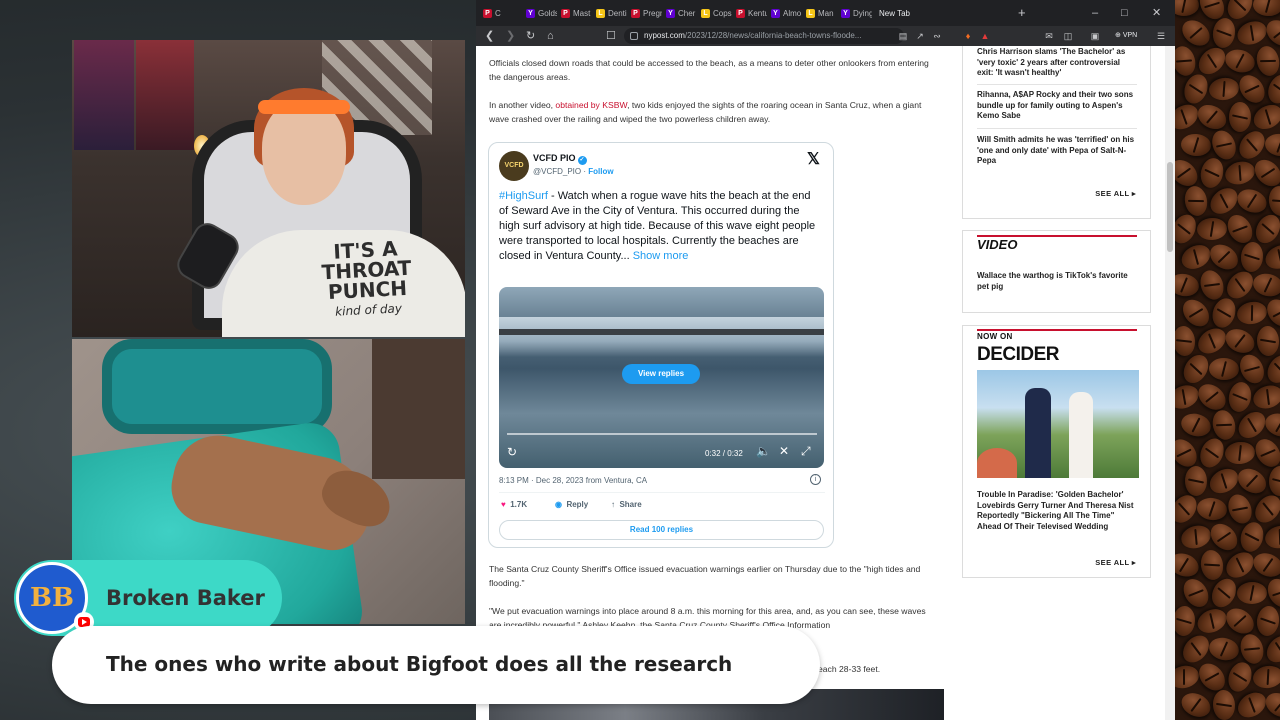  What do you see at coordinates (523, 196) in the screenshot?
I see `hashtag-link: #HighSurf` at bounding box center [523, 196].